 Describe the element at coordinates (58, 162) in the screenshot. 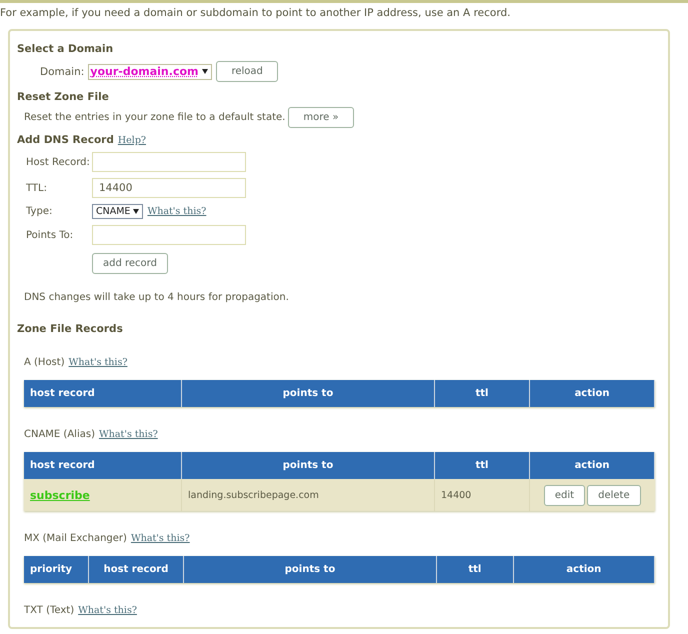

I see `field-label: Host Record:` at that location.